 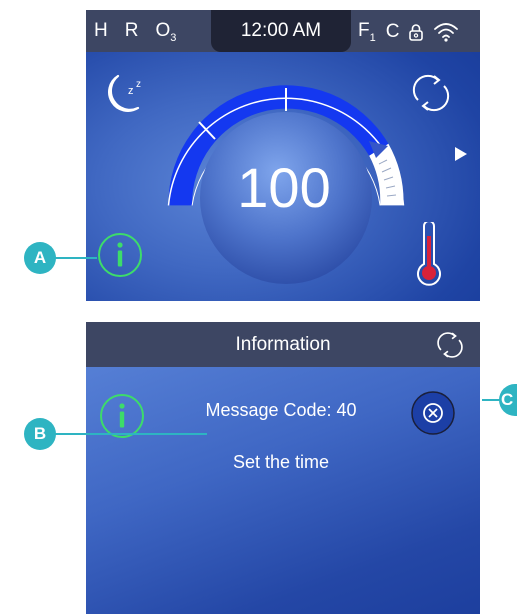 I want to click on wifi-icon, so click(x=446, y=32).